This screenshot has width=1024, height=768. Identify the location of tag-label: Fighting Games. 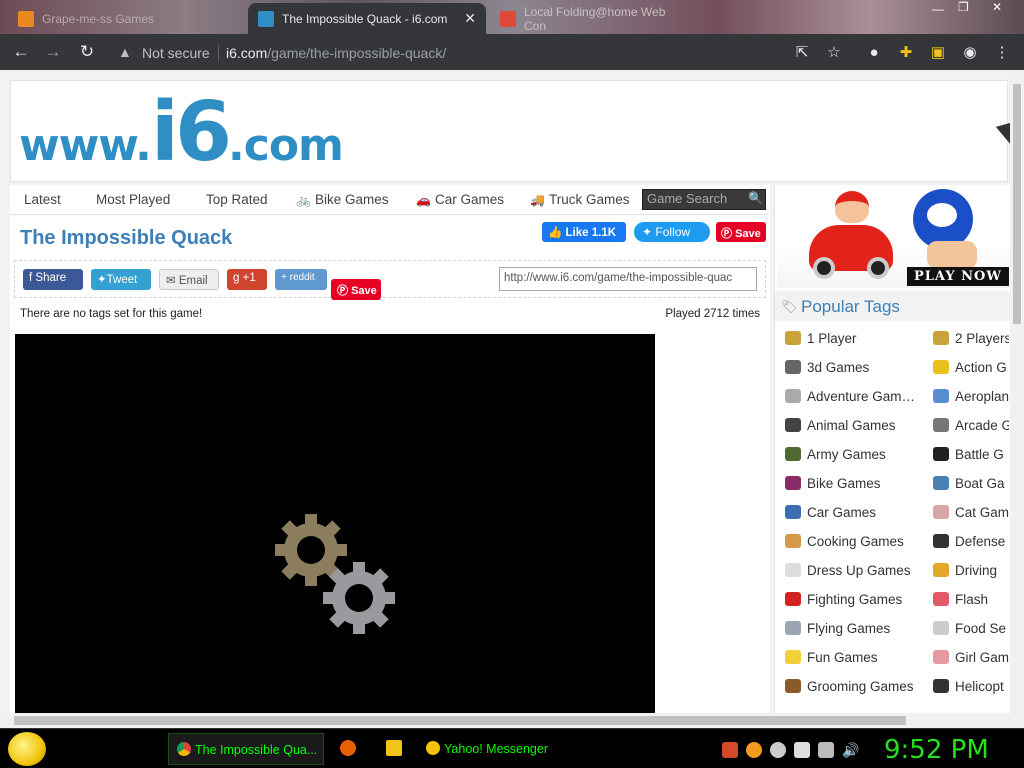
(855, 599).